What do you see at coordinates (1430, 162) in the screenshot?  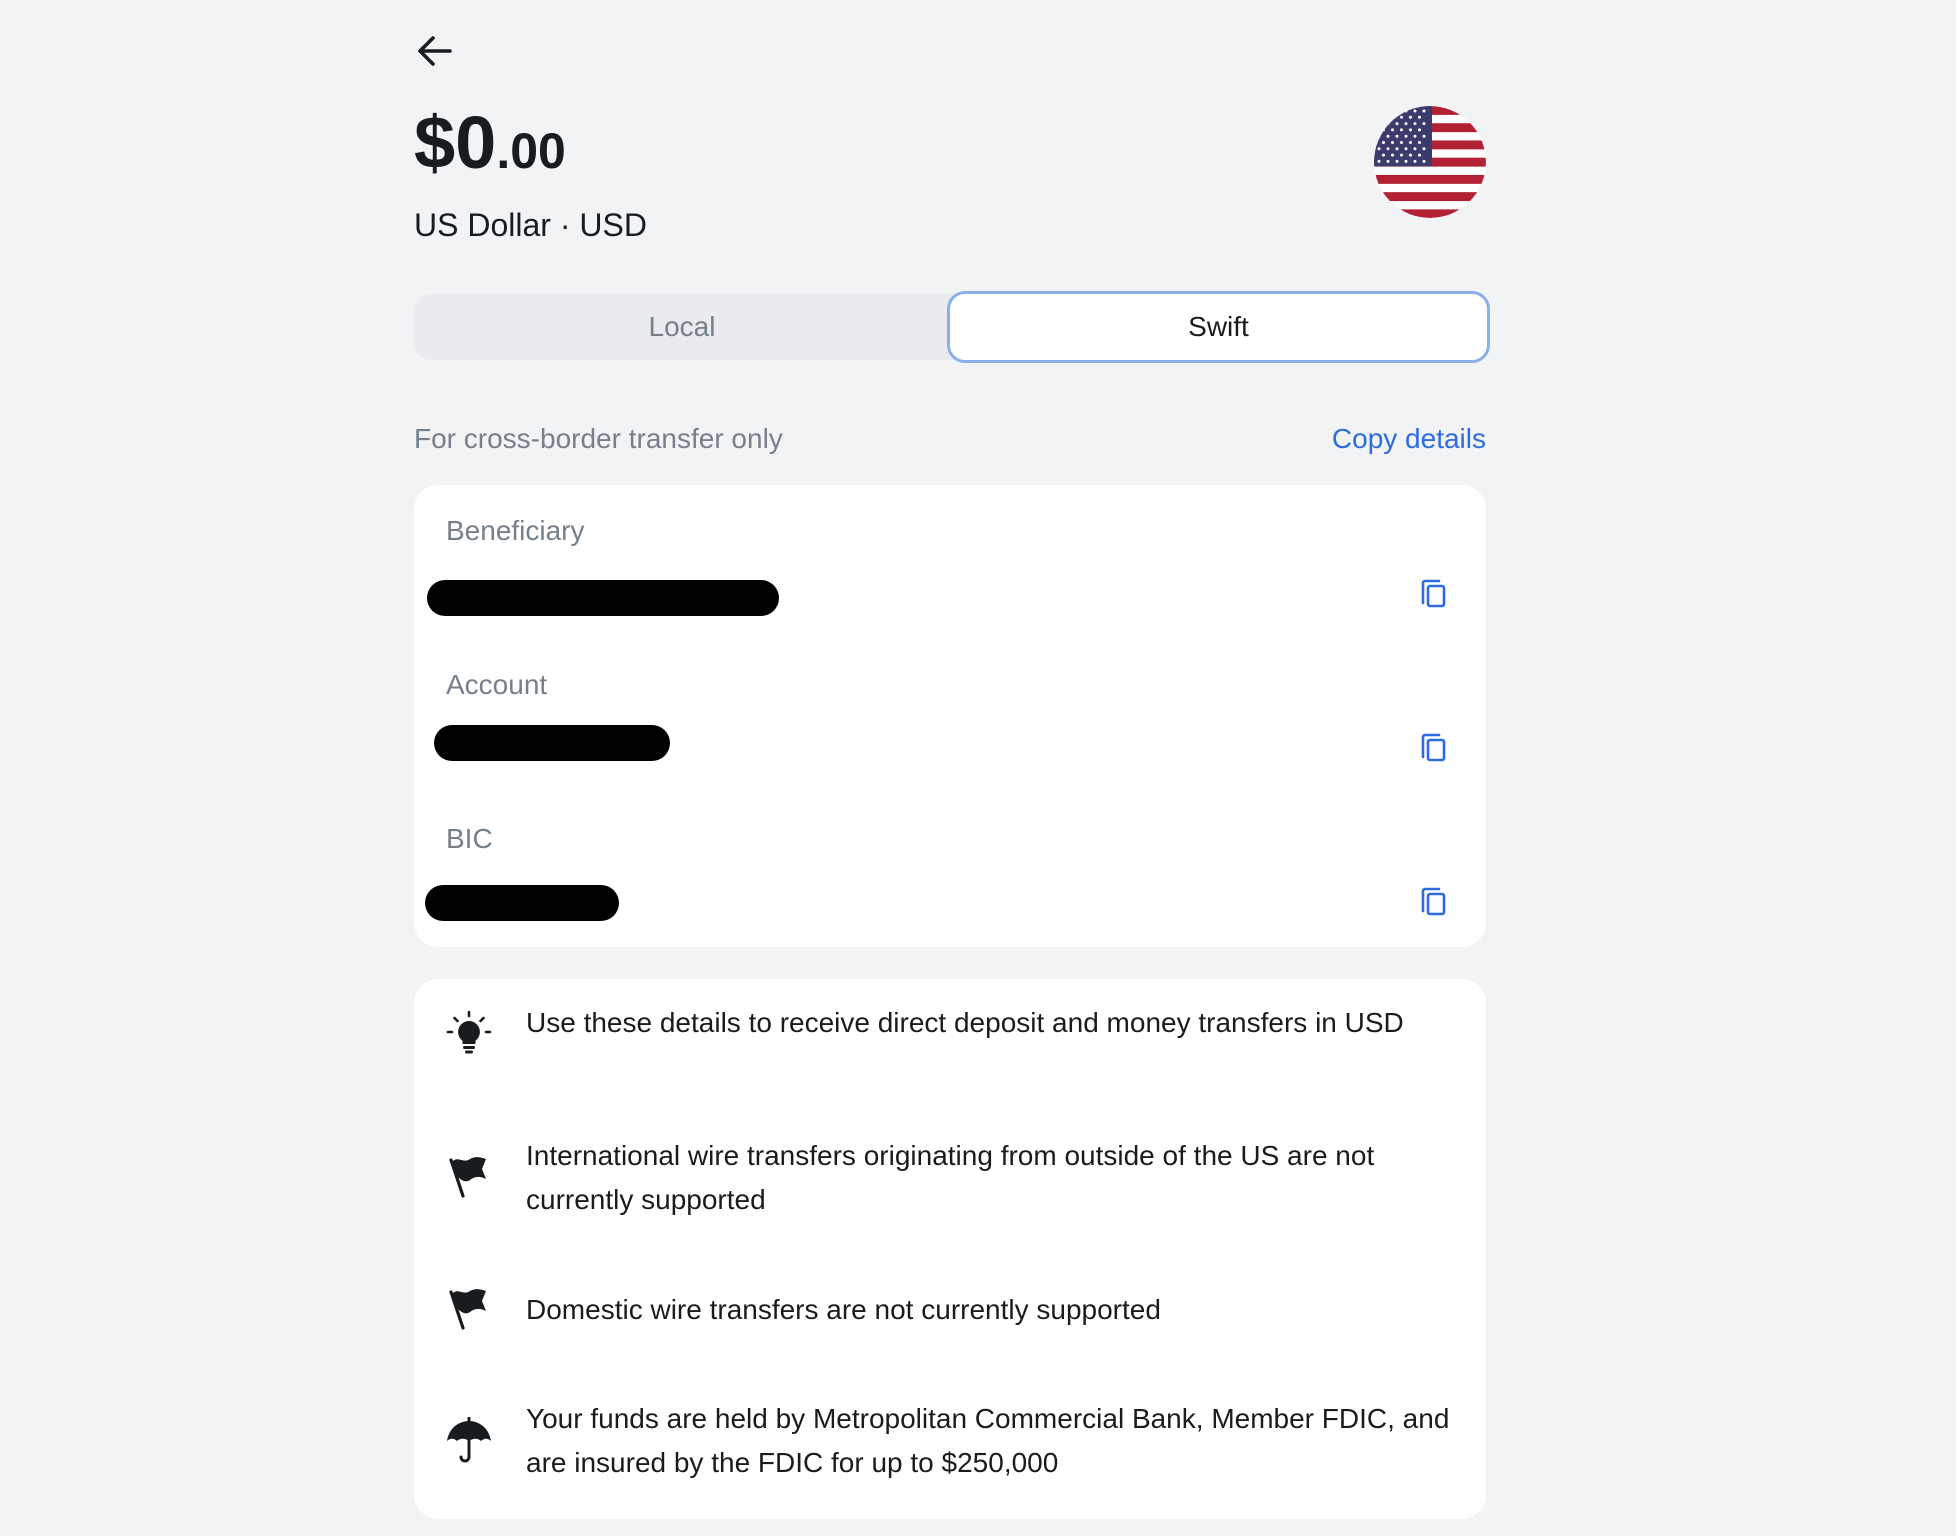 I see `us-flag-icon` at bounding box center [1430, 162].